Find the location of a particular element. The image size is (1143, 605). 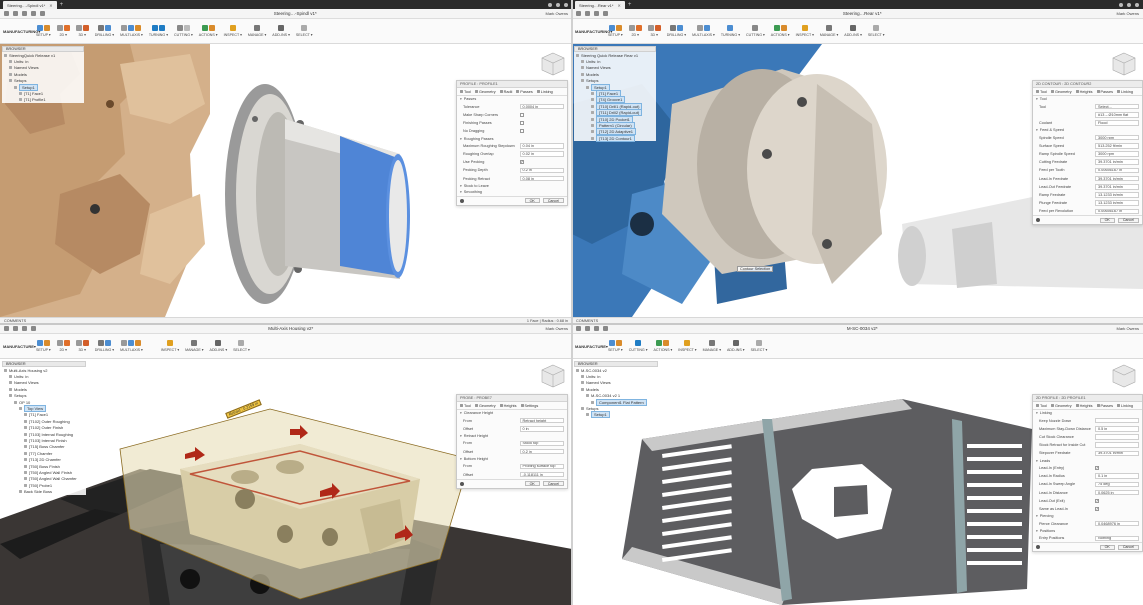

browser-row: Back Side Boss is located at coordinates (44, 491).